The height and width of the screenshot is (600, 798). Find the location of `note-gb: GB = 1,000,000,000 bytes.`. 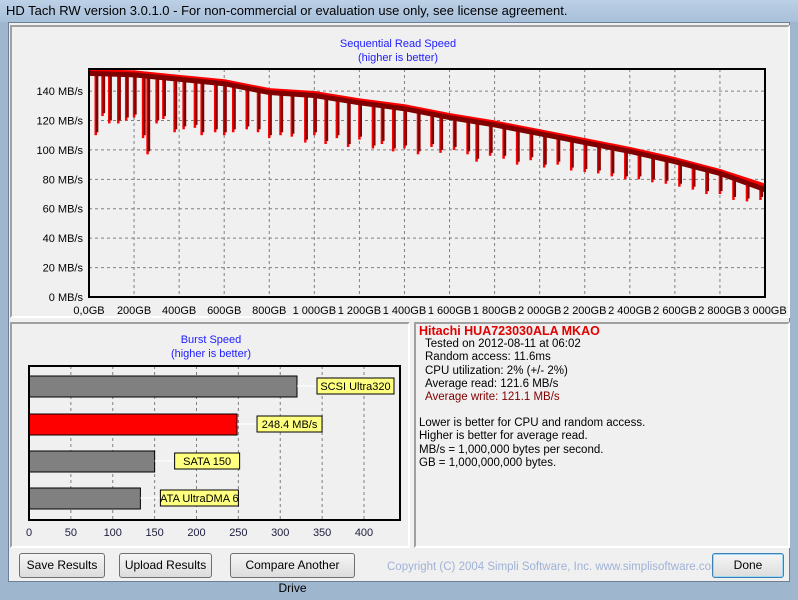

note-gb: GB = 1,000,000,000 bytes. is located at coordinates (488, 462).